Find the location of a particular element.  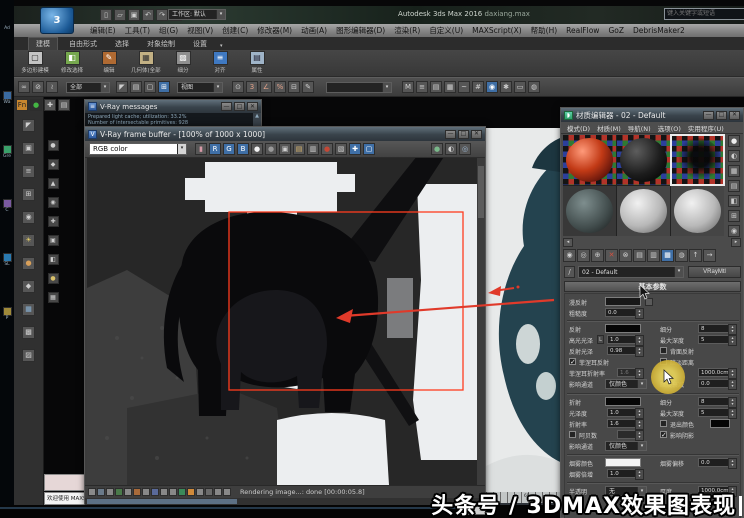

load-image-icon: ▤ is located at coordinates (299, 149).